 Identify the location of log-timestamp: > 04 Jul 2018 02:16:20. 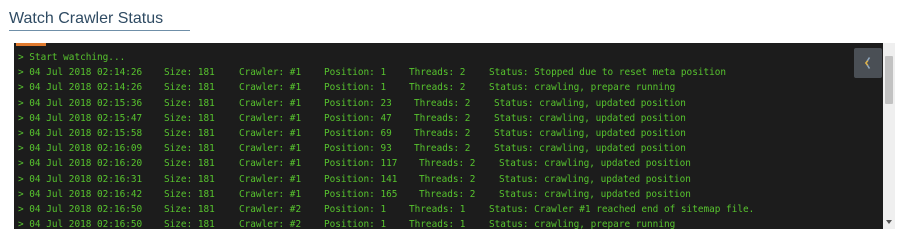
(80, 164).